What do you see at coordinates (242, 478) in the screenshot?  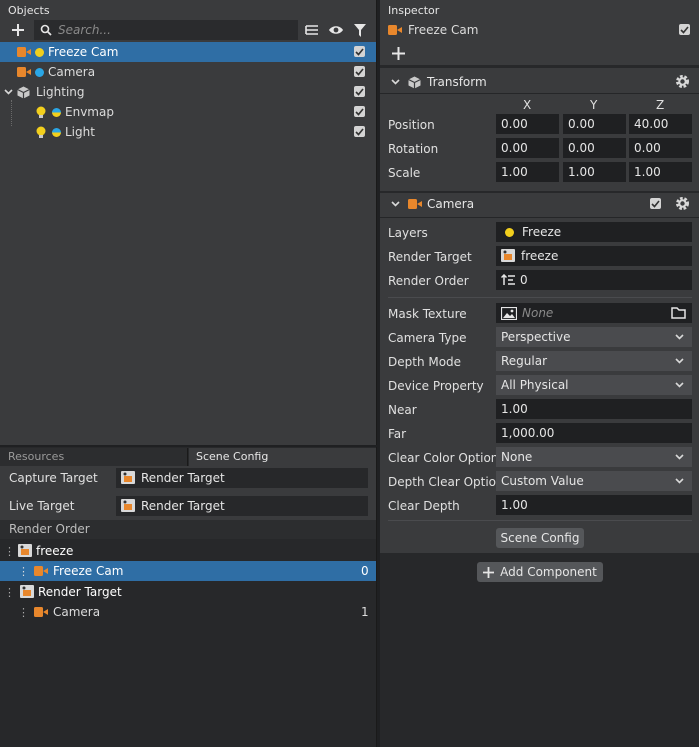 I see `capture-target-field: Render Target` at bounding box center [242, 478].